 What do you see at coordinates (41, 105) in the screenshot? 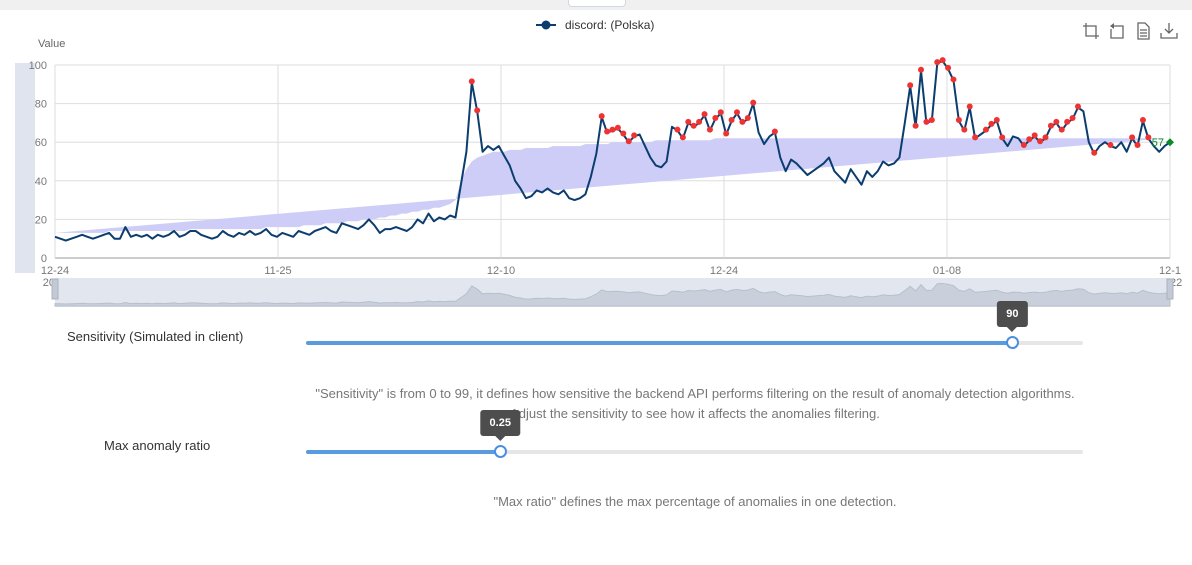
I see `y-tick-label: 80` at bounding box center [41, 105].